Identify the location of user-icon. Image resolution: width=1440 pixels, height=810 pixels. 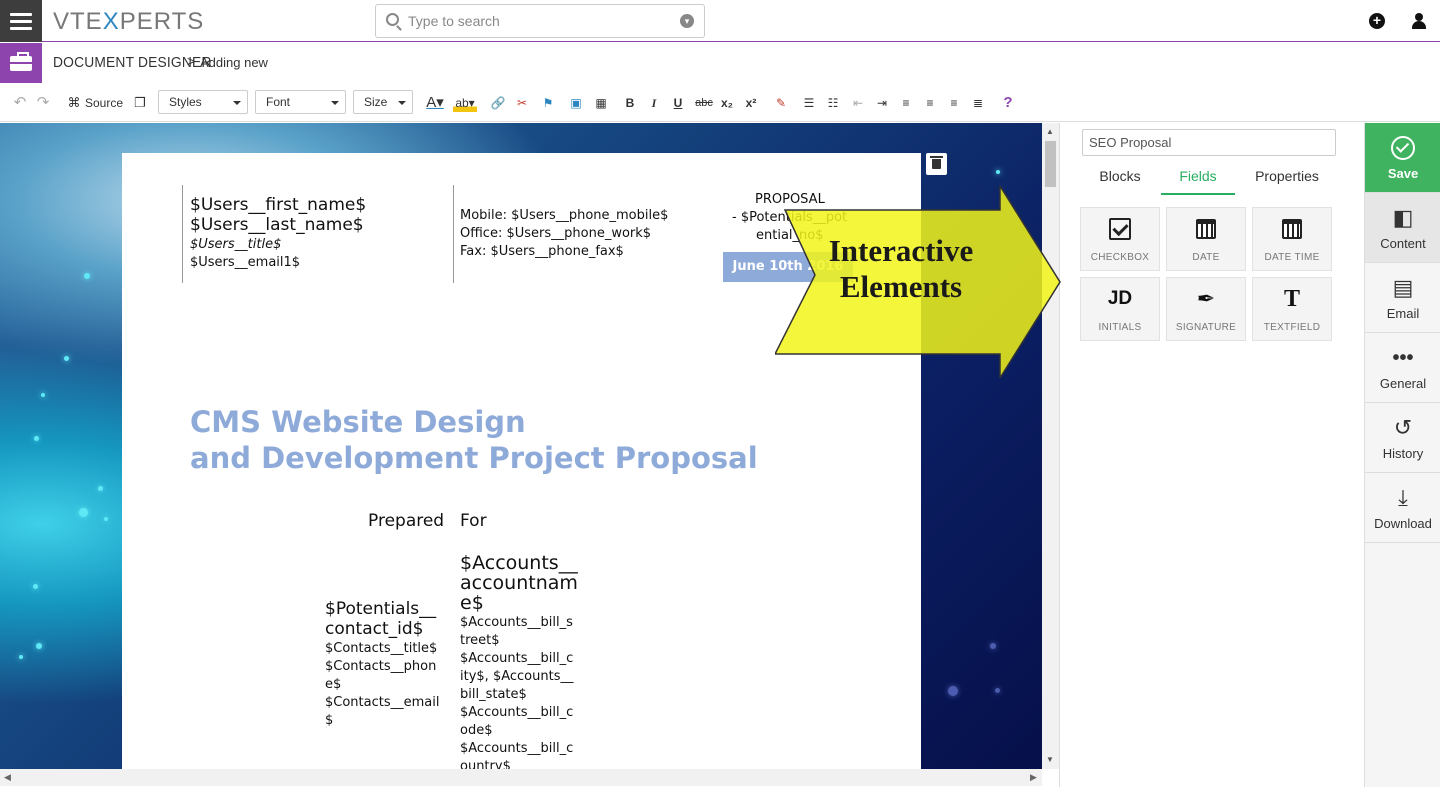
(1419, 21).